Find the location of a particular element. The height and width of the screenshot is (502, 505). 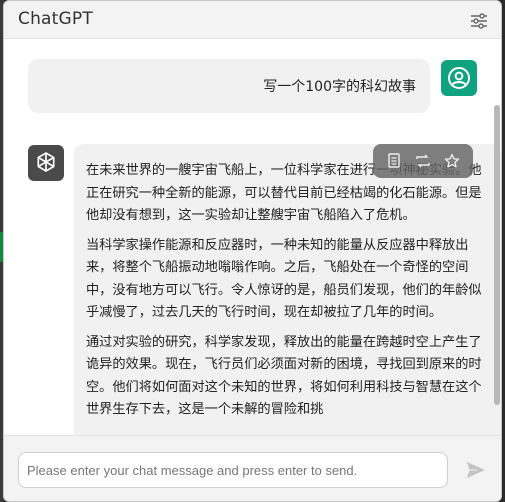

composer-bar is located at coordinates (252, 468).